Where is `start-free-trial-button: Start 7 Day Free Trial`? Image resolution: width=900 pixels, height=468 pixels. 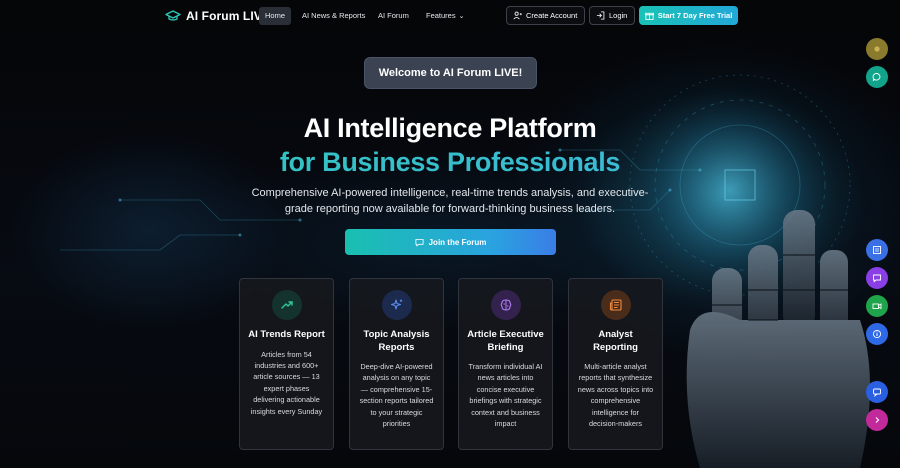 start-free-trial-button: Start 7 Day Free Trial is located at coordinates (688, 15).